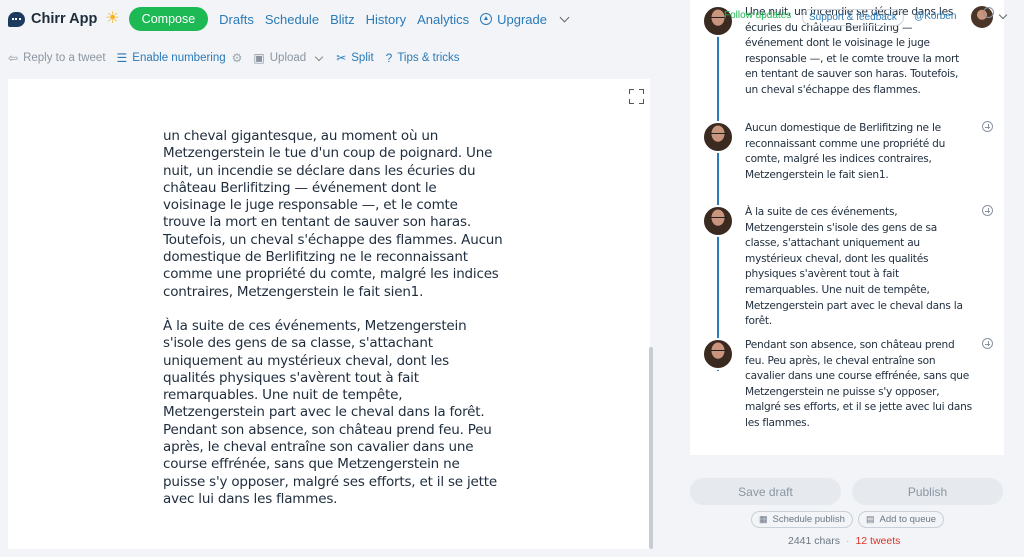 The width and height of the screenshot is (1024, 557). Describe the element at coordinates (935, 16) in the screenshot. I see `account-handle: @Korben` at that location.